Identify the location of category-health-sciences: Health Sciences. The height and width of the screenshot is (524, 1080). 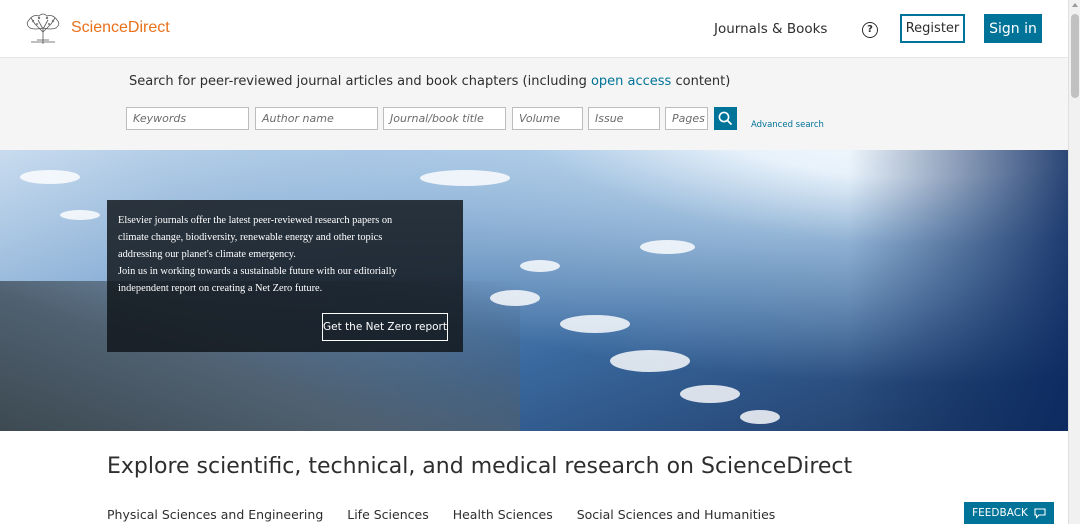
(503, 514).